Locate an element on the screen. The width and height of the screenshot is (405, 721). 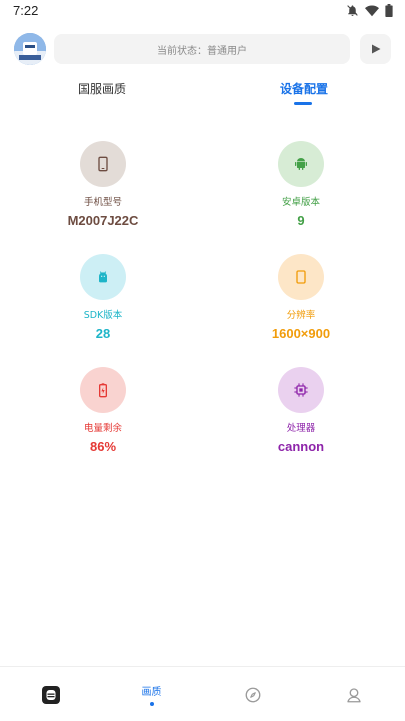
status-icons is located at coordinates (369, 10).